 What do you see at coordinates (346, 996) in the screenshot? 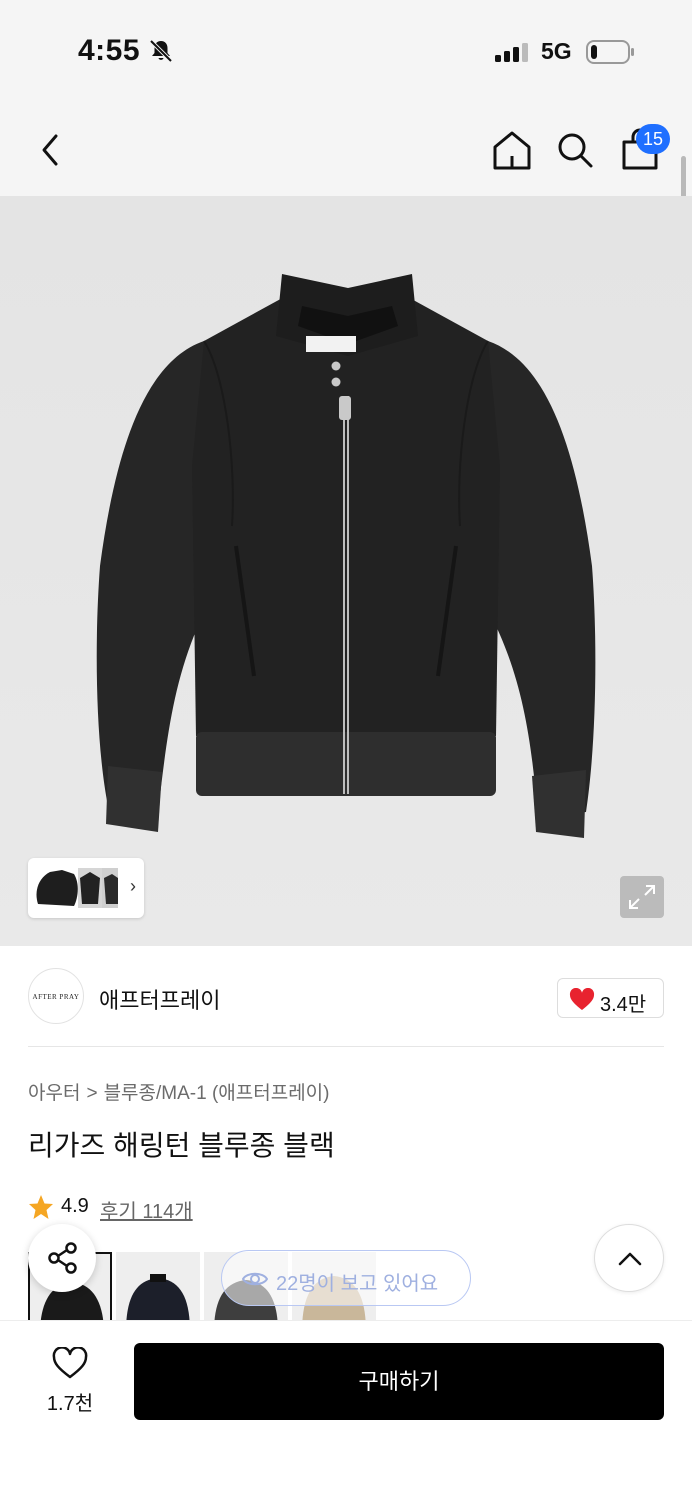
I see `brand-row: AFTER PRAY 애프터프레이 3.4만` at bounding box center [346, 996].